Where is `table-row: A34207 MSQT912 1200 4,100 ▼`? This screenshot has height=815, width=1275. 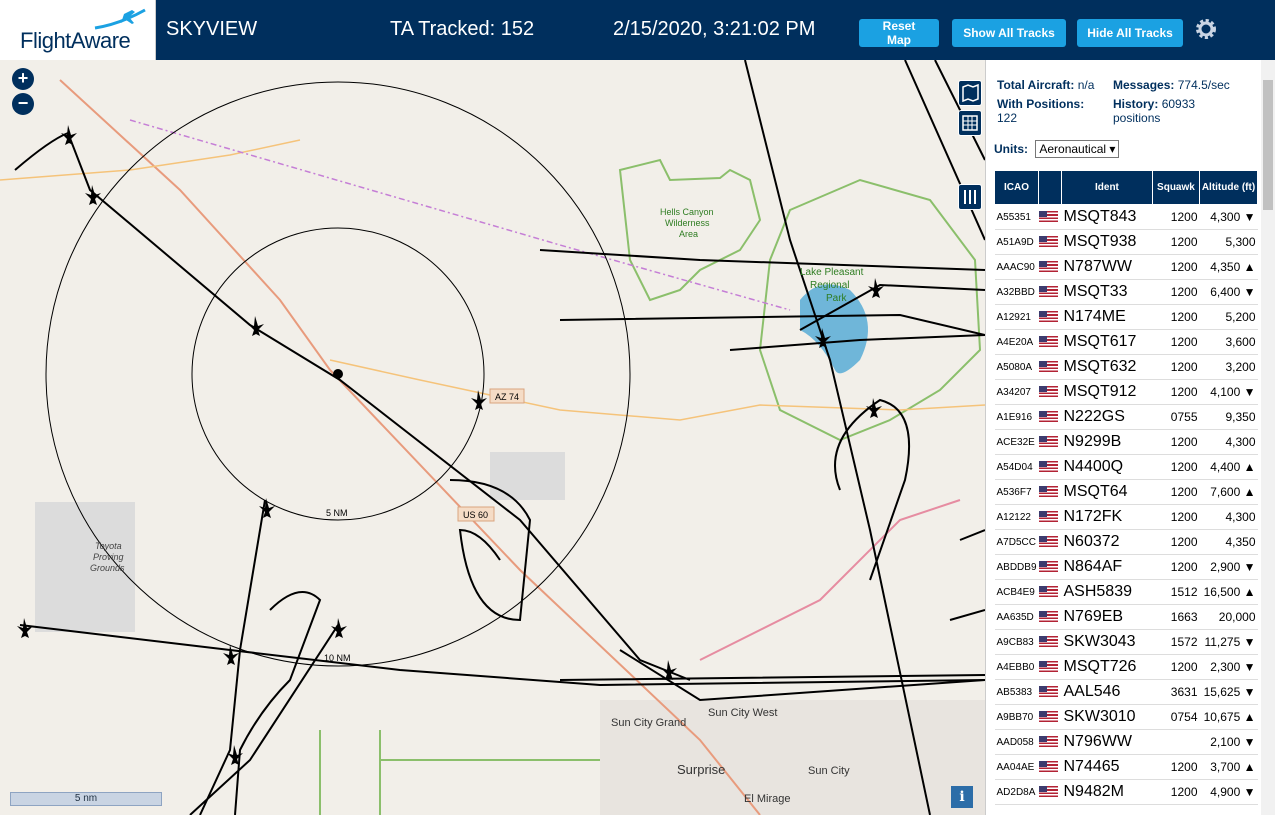
table-row: A34207 MSQT912 1200 4,100 ▼ is located at coordinates (1126, 392).